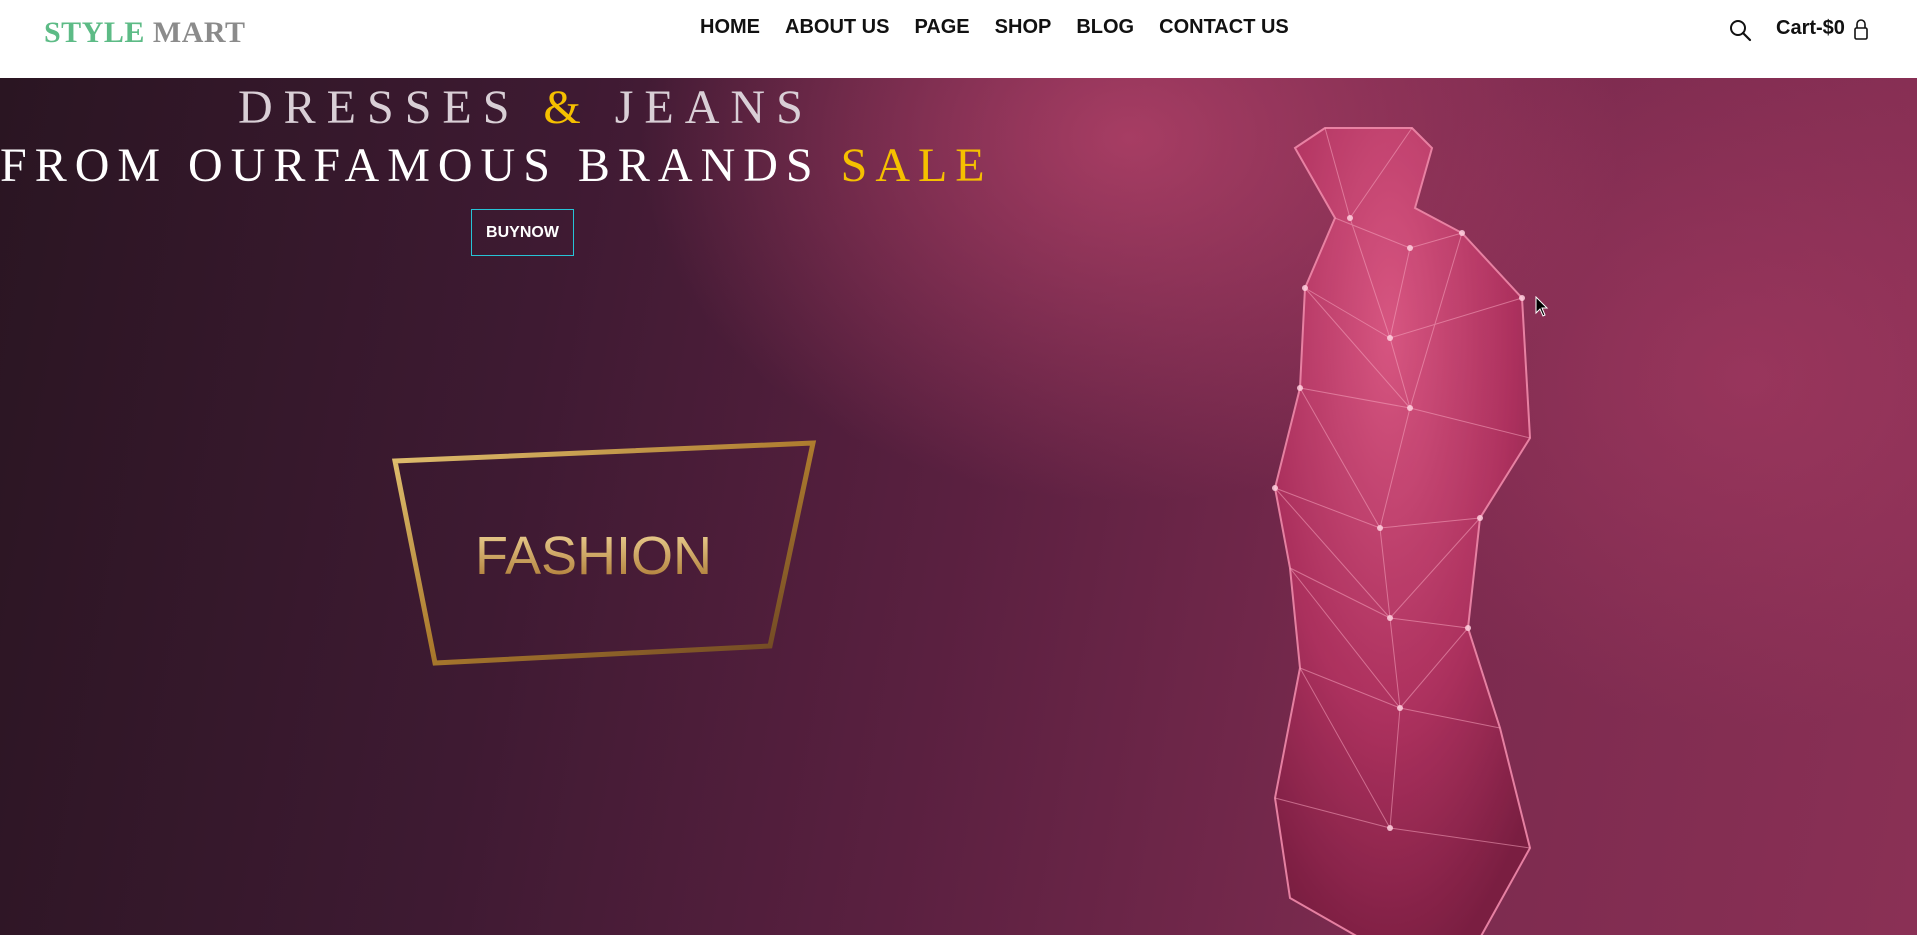 Image resolution: width=1917 pixels, height=935 pixels. I want to click on fashion-art-text: FASHION, so click(593, 556).